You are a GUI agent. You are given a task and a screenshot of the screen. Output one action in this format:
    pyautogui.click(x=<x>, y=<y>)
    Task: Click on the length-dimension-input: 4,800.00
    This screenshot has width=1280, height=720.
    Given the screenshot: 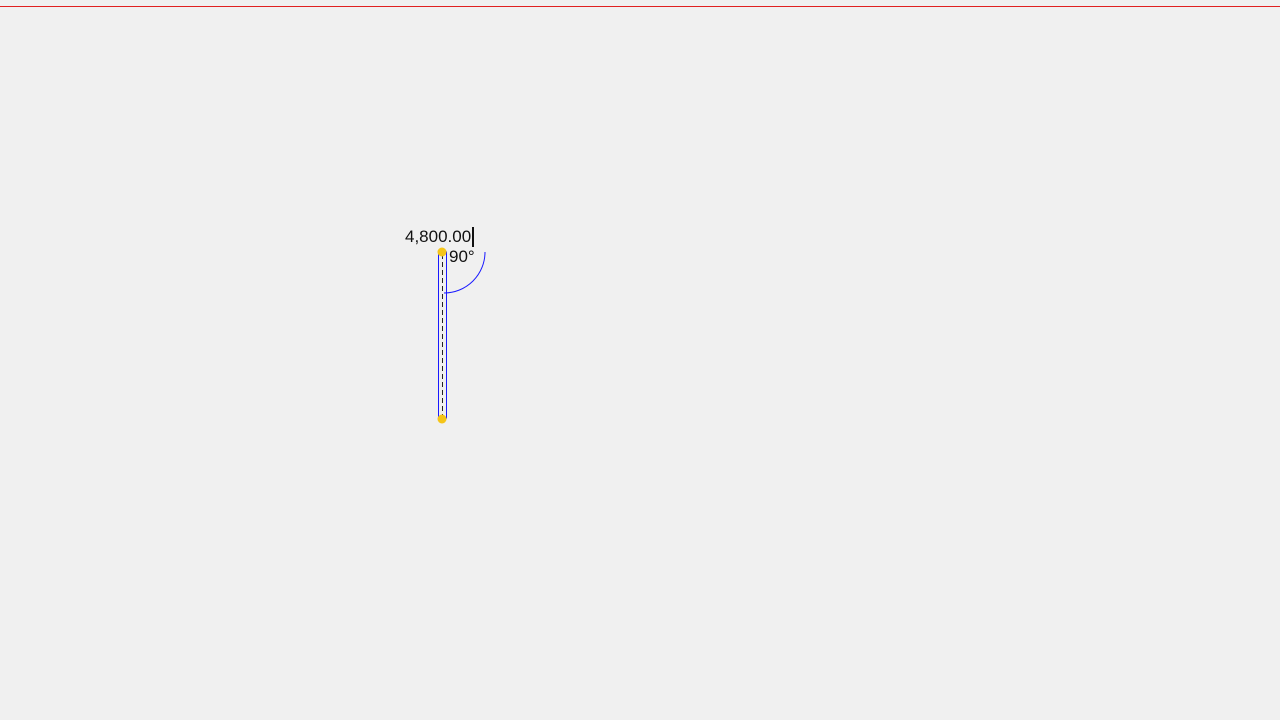 What is the action you would take?
    pyautogui.click(x=440, y=237)
    